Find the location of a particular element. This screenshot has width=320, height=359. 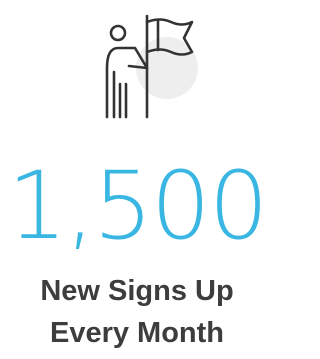

stat-caption-line-1: New Signs Up is located at coordinates (137, 291).